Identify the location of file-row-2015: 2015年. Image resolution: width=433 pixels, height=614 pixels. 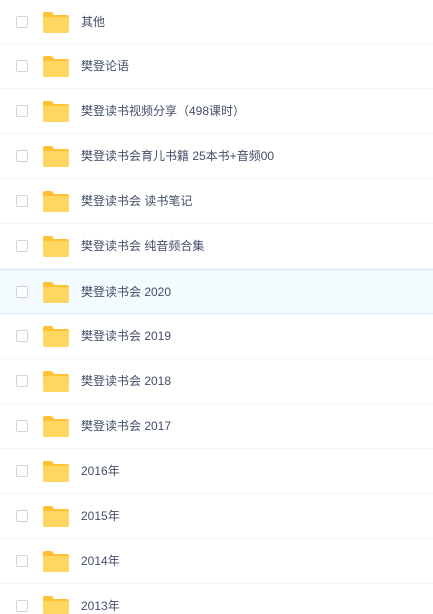
(216, 516).